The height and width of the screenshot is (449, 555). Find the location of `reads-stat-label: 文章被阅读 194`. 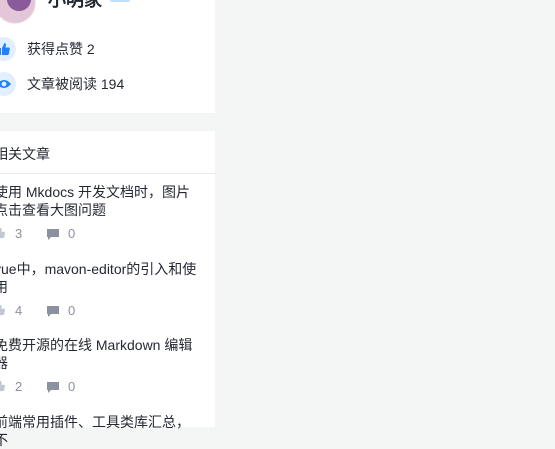

reads-stat-label: 文章被阅读 194 is located at coordinates (76, 84).